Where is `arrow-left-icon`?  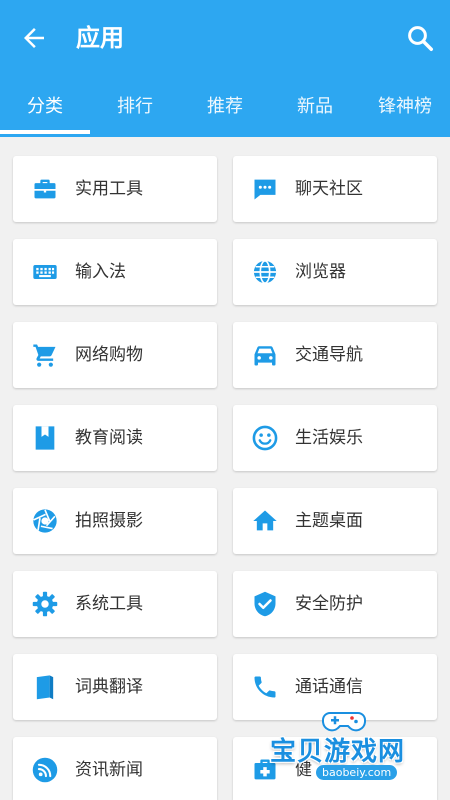 arrow-left-icon is located at coordinates (34, 38).